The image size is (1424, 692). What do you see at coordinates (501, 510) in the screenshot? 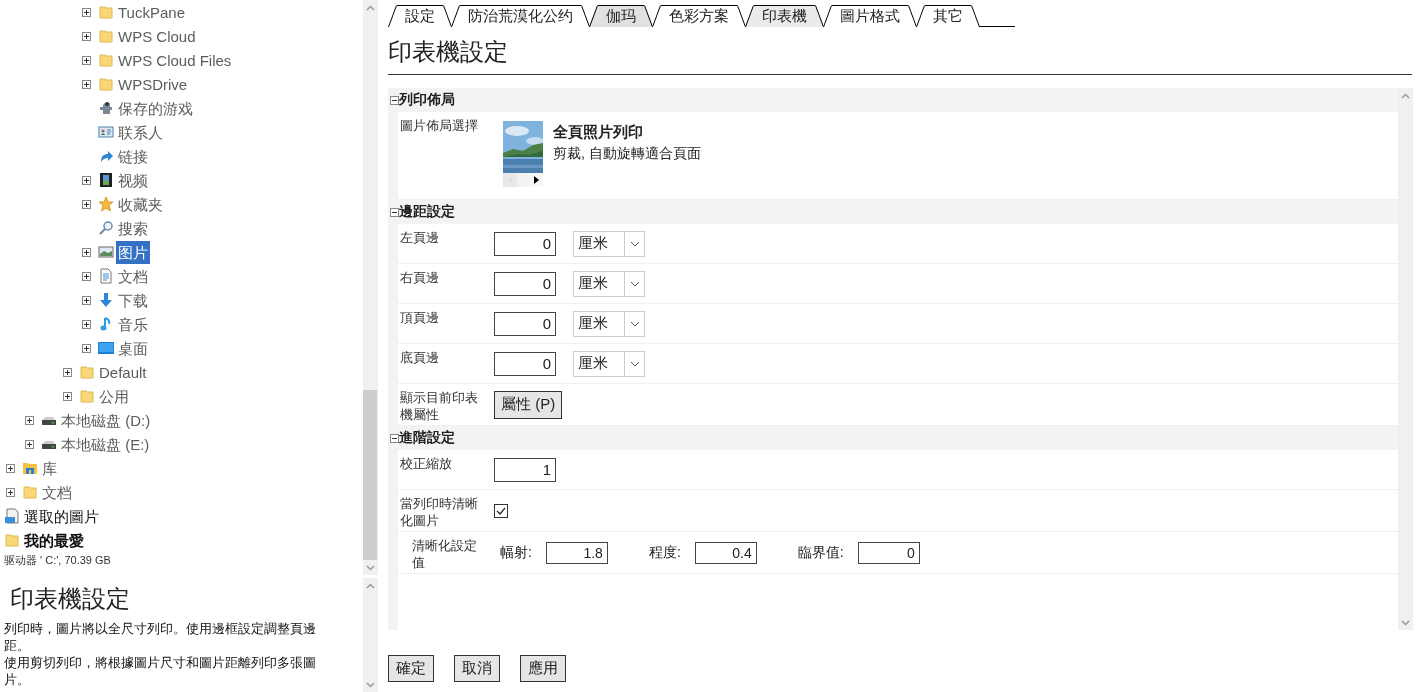
I see `checkbox` at bounding box center [501, 510].